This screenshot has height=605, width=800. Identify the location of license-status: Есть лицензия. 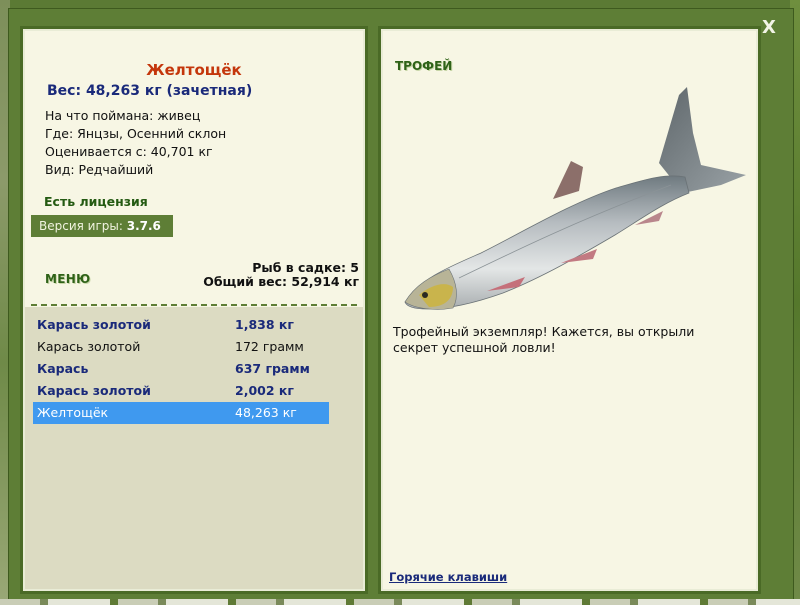
(96, 201).